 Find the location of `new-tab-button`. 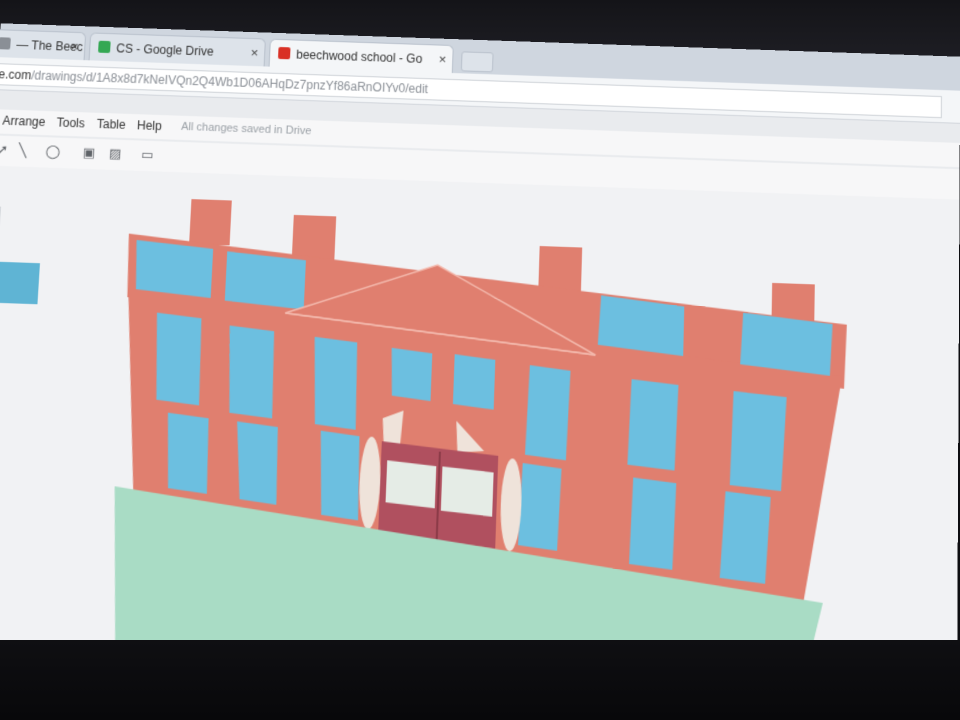

new-tab-button is located at coordinates (477, 62).